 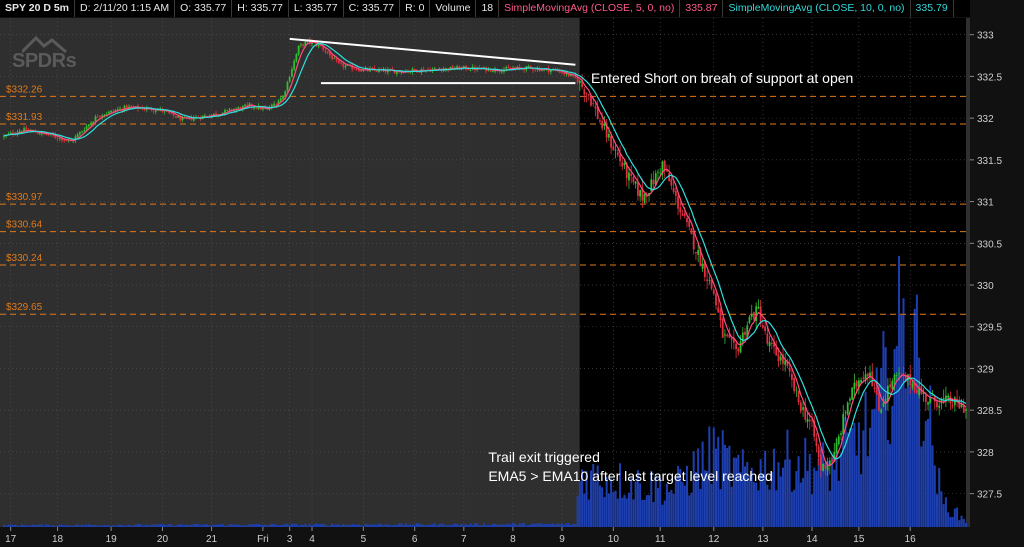 What do you see at coordinates (989, 495) in the screenshot?
I see `y-tick-label: 327.5` at bounding box center [989, 495].